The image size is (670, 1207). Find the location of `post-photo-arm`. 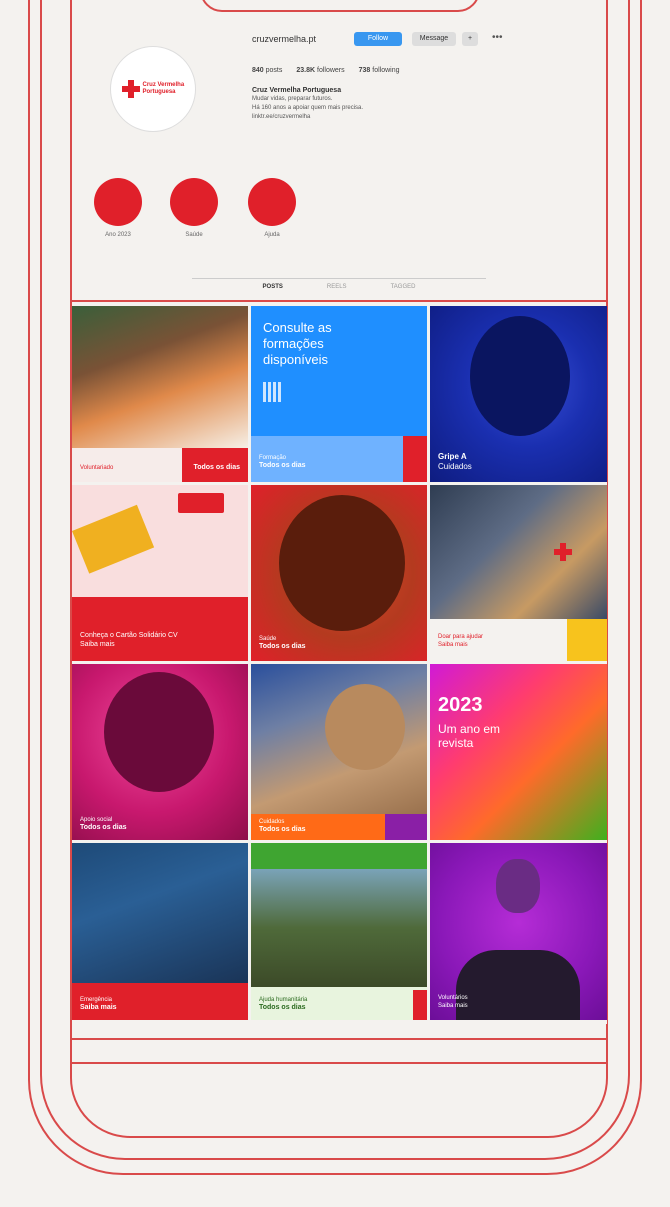

post-photo-arm is located at coordinates (113, 539).